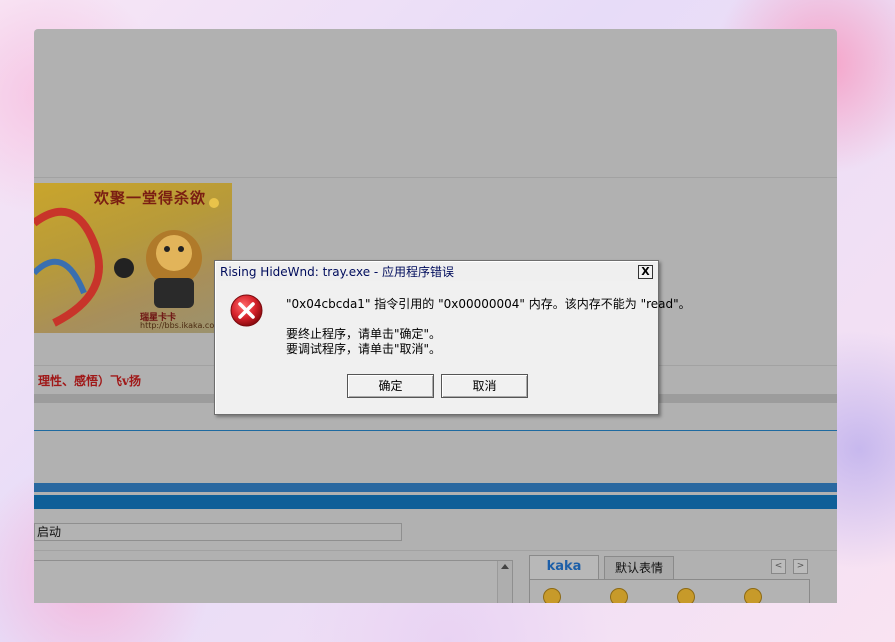 This screenshot has height=642, width=895. What do you see at coordinates (89, 381) in the screenshot?
I see `post-signature-text: 理性、感悟）飞v扬` at bounding box center [89, 381].